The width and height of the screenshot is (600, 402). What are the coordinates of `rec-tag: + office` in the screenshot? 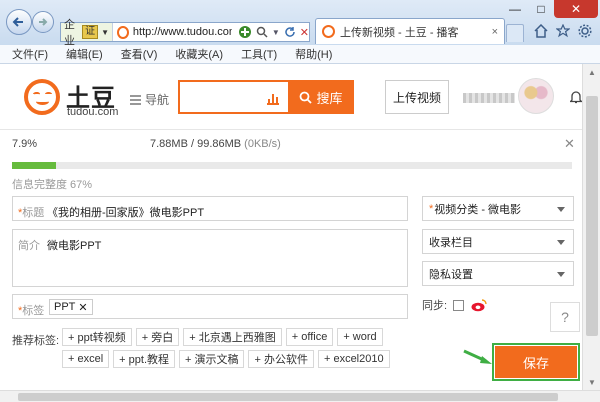 It's located at (309, 337).